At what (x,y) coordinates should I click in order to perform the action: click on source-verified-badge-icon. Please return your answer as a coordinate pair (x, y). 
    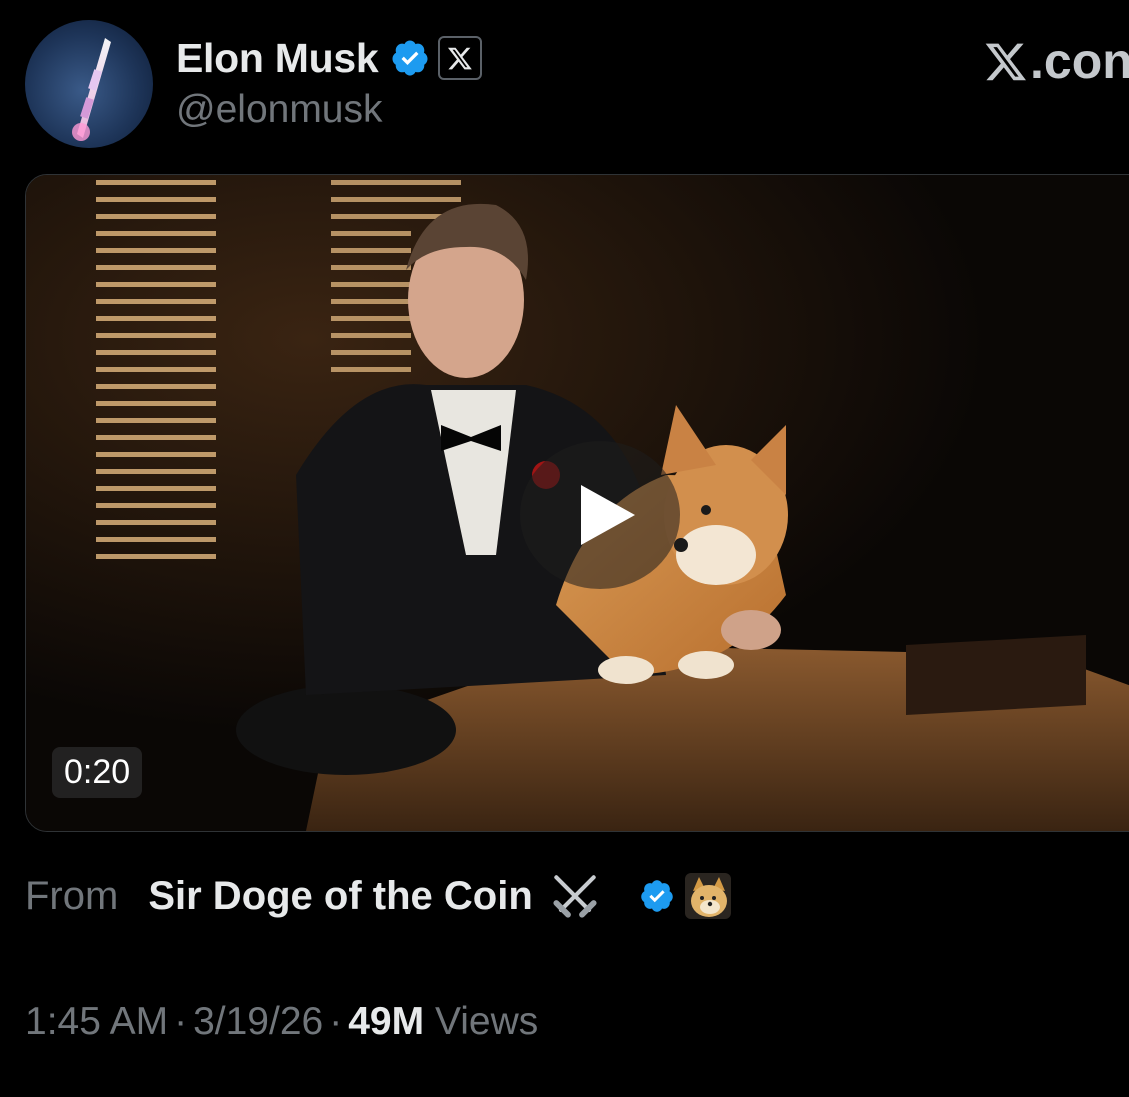
    Looking at the image, I should click on (657, 896).